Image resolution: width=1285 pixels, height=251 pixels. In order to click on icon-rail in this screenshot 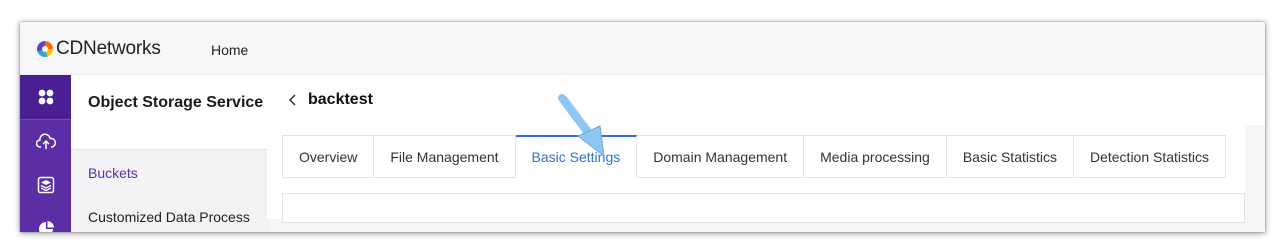, I will do `click(45, 153)`.